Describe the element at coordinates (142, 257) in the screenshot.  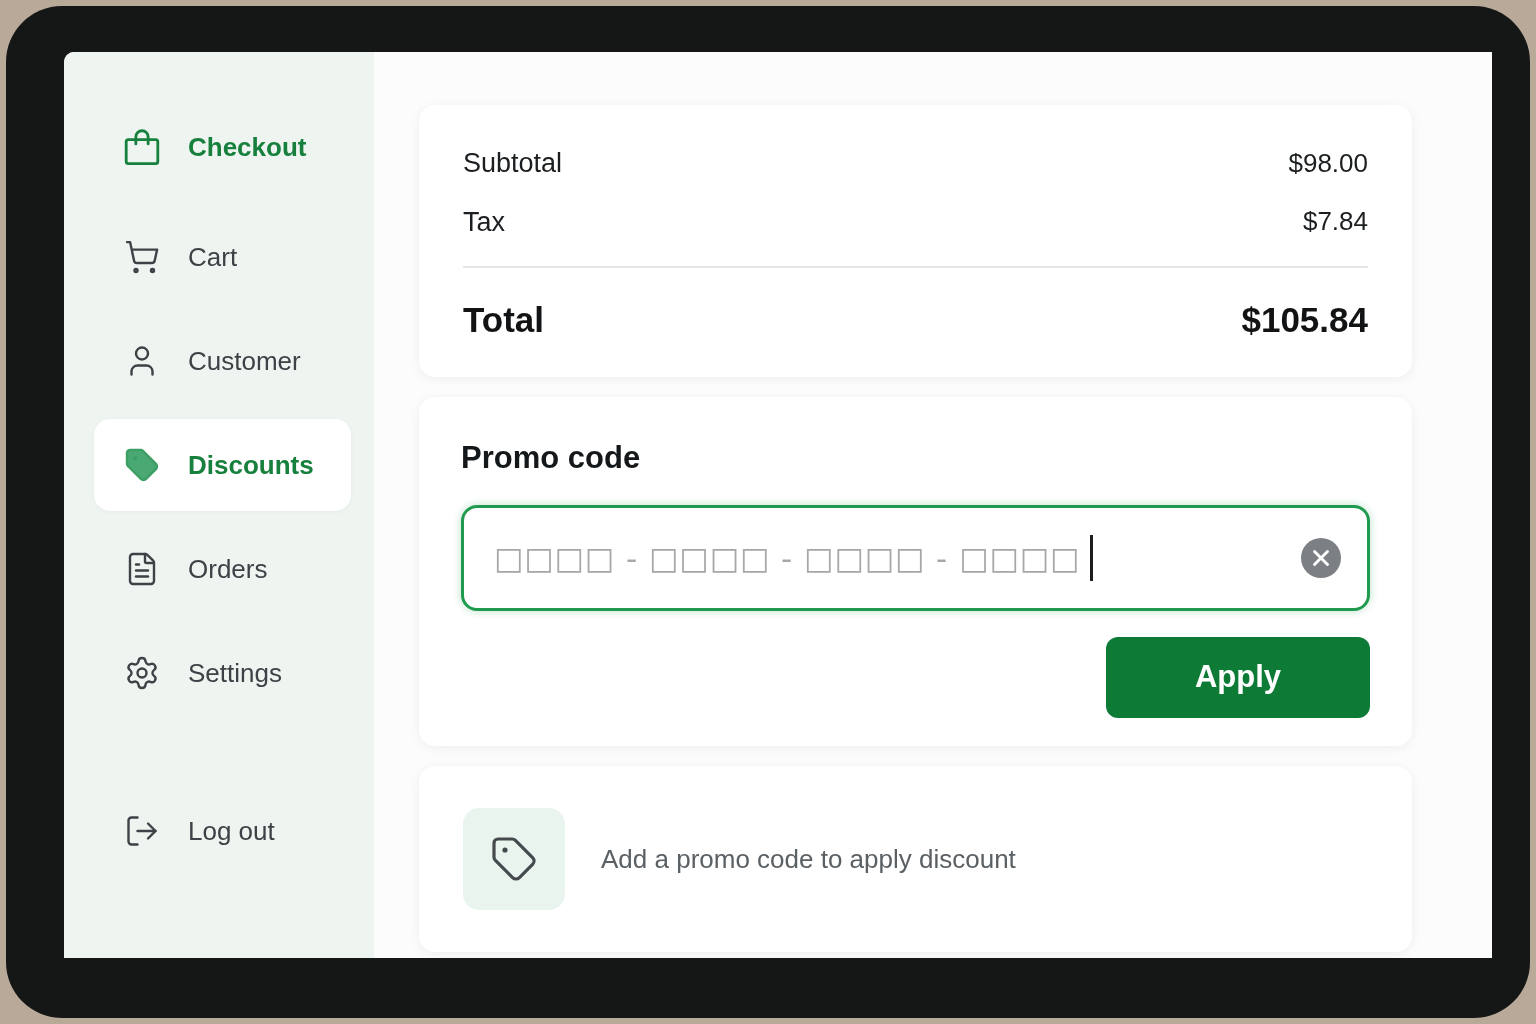
I see `cart-icon` at that location.